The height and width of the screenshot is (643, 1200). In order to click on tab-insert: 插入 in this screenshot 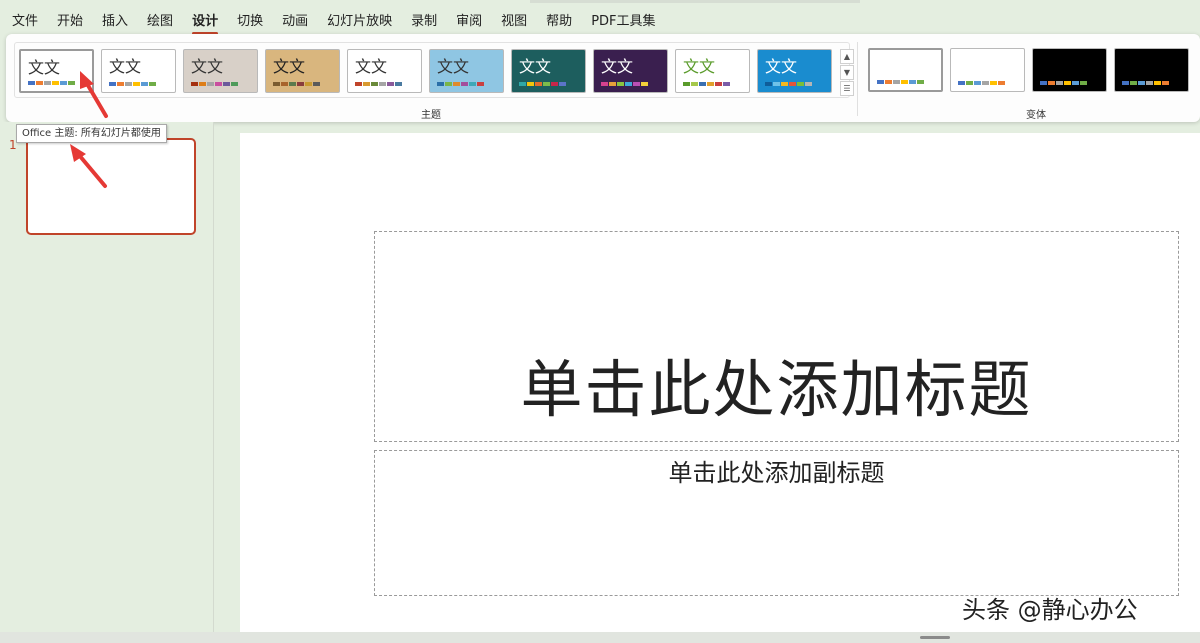, I will do `click(115, 22)`.